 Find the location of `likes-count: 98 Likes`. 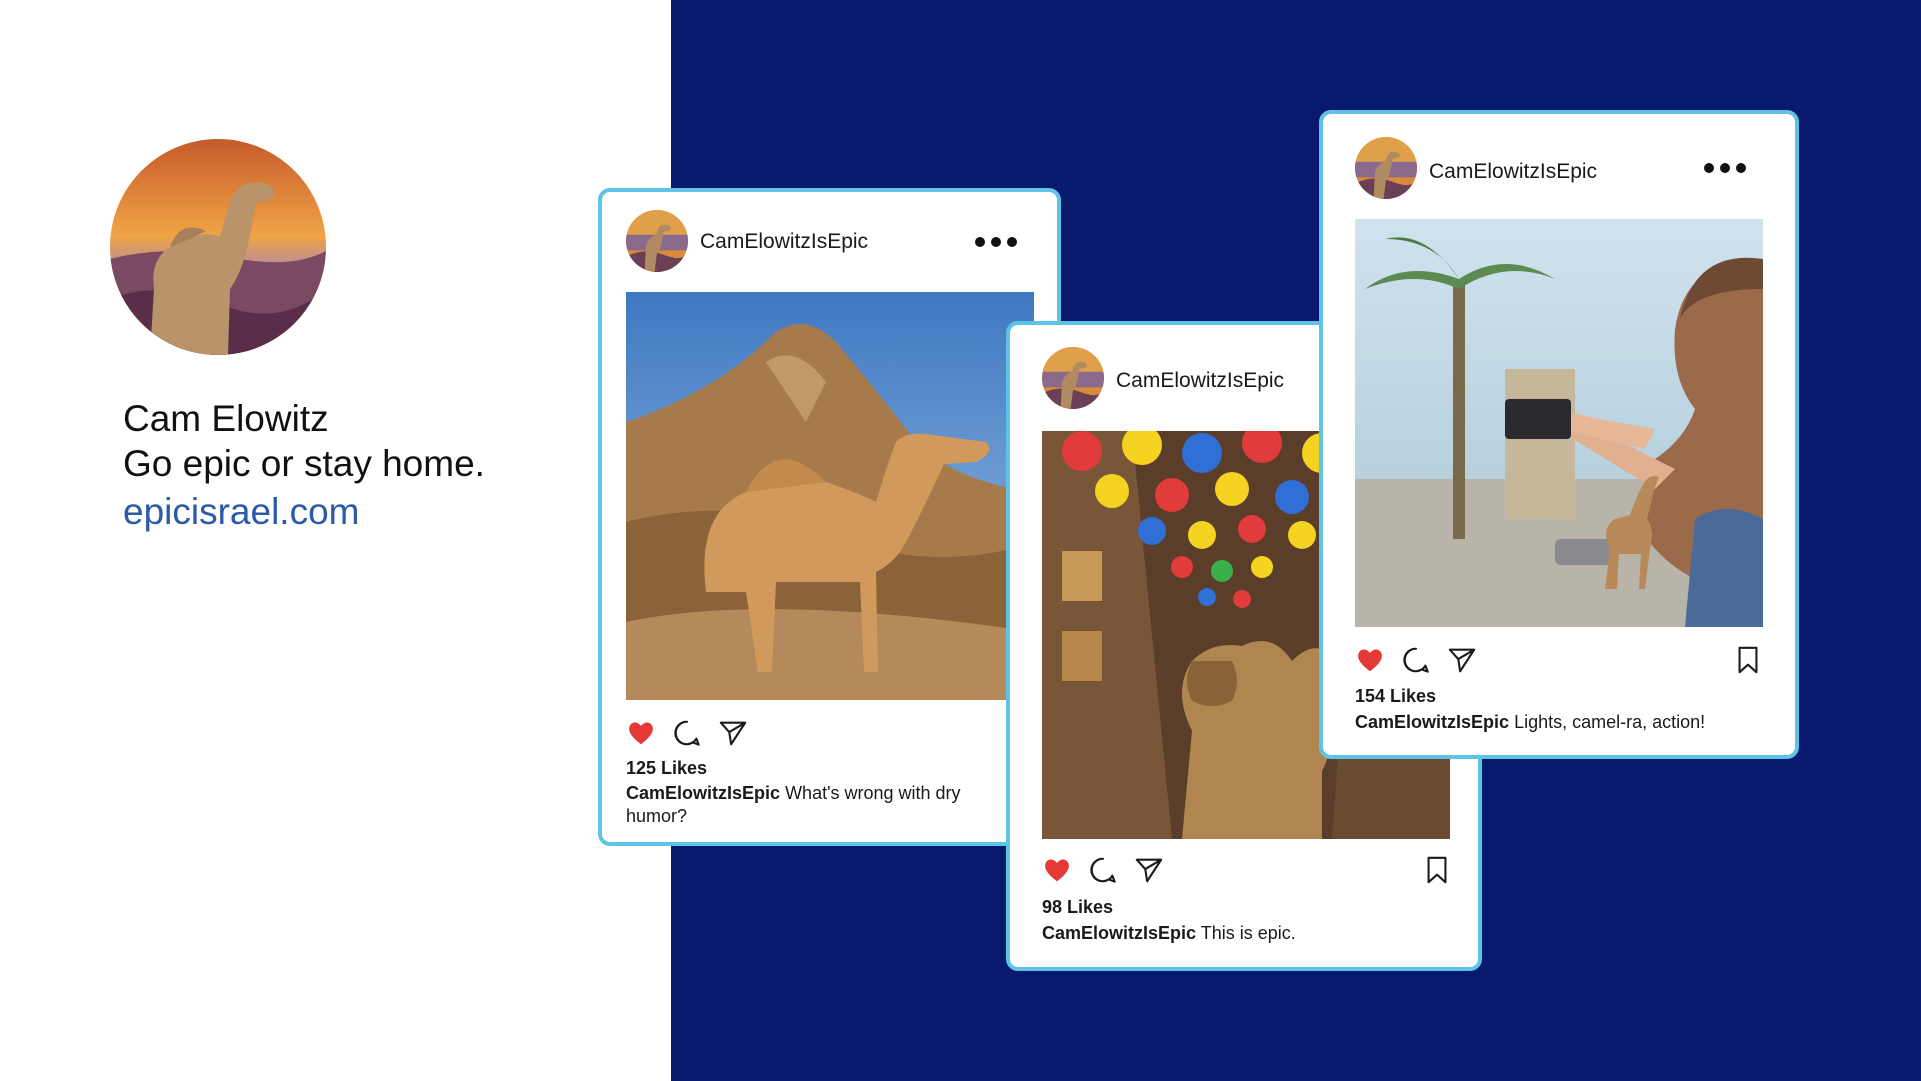

likes-count: 98 Likes is located at coordinates (1078, 907).